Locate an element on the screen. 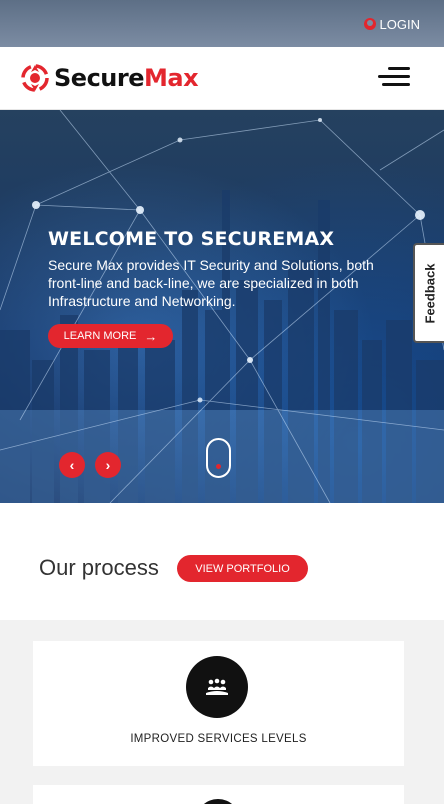  hero-title: WELCOME TO SECUREMAX is located at coordinates (191, 239).